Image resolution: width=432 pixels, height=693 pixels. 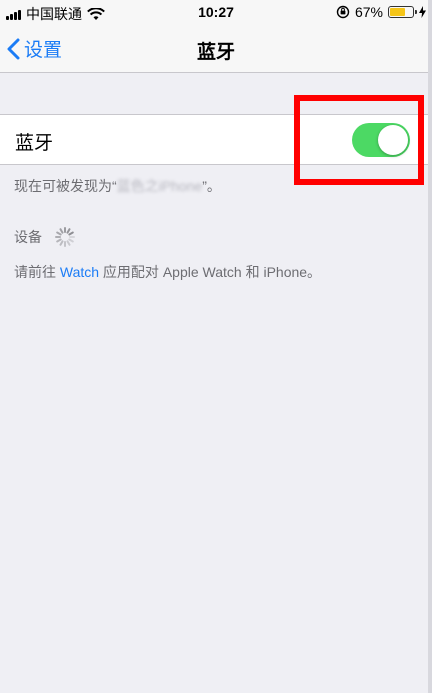 I want to click on navigation-bar: 设置 蓝牙, so click(x=216, y=49).